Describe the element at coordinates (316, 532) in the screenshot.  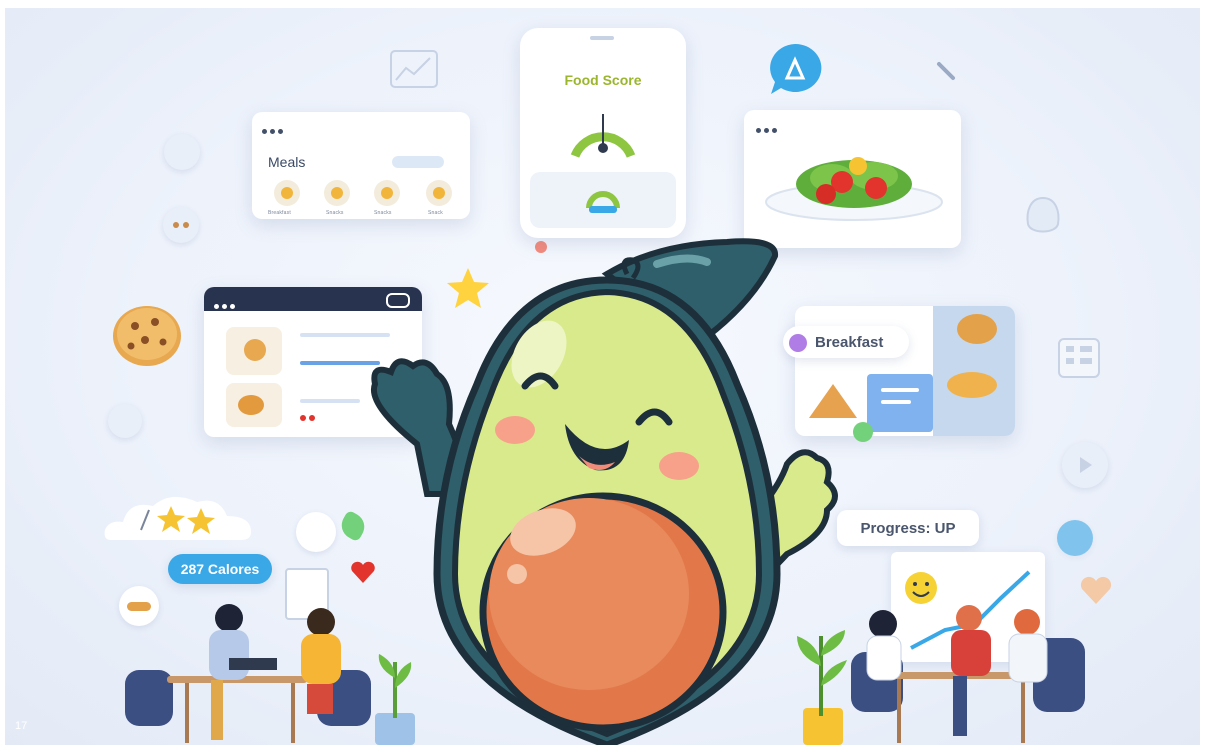
I see `ice-cream-icon` at that location.